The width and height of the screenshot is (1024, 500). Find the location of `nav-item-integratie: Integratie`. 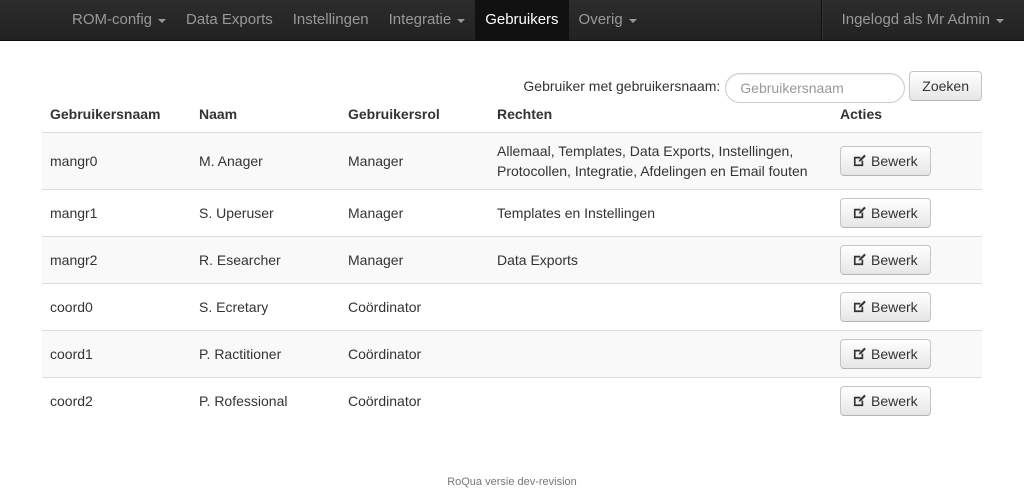

nav-item-integratie: Integratie is located at coordinates (427, 20).